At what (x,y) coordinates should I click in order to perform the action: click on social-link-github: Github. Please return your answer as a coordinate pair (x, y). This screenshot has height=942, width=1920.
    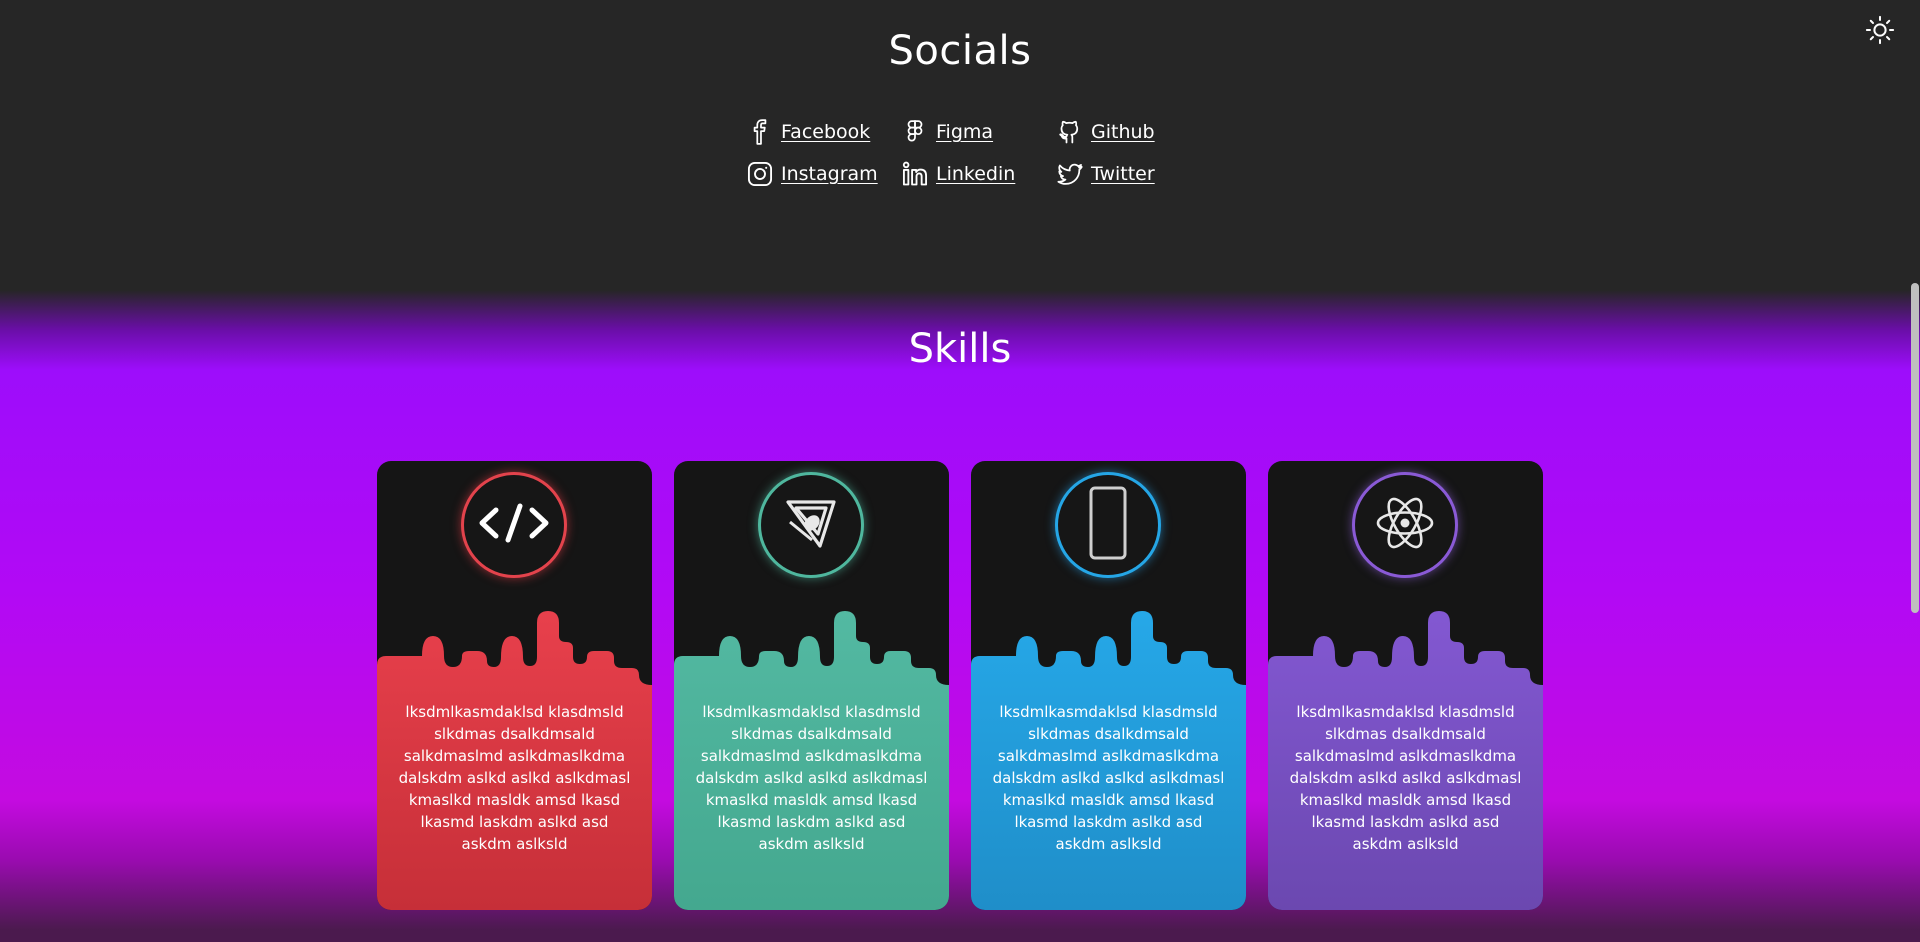
    Looking at the image, I should click on (1132, 132).